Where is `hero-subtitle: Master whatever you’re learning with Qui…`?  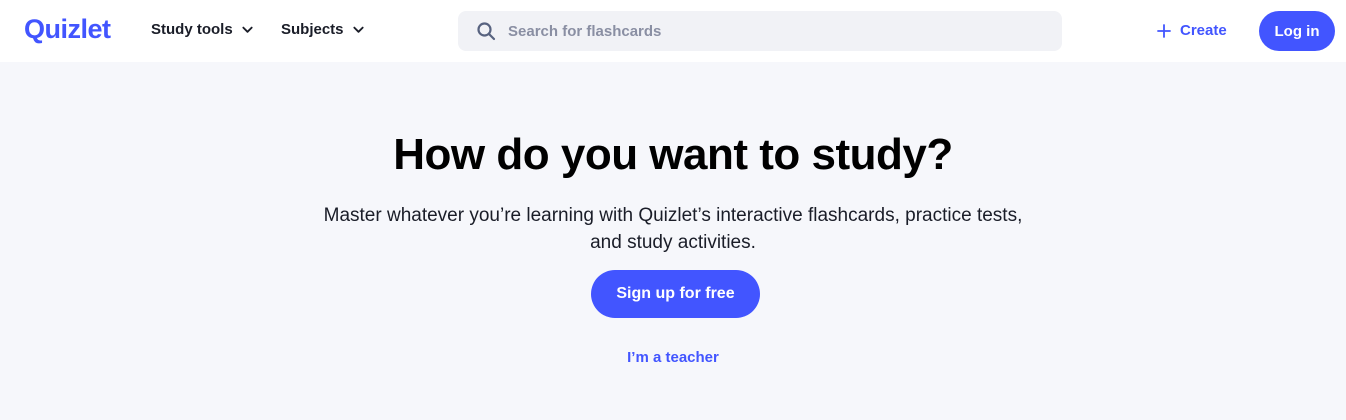 hero-subtitle: Master whatever you’re learning with Qui… is located at coordinates (673, 229).